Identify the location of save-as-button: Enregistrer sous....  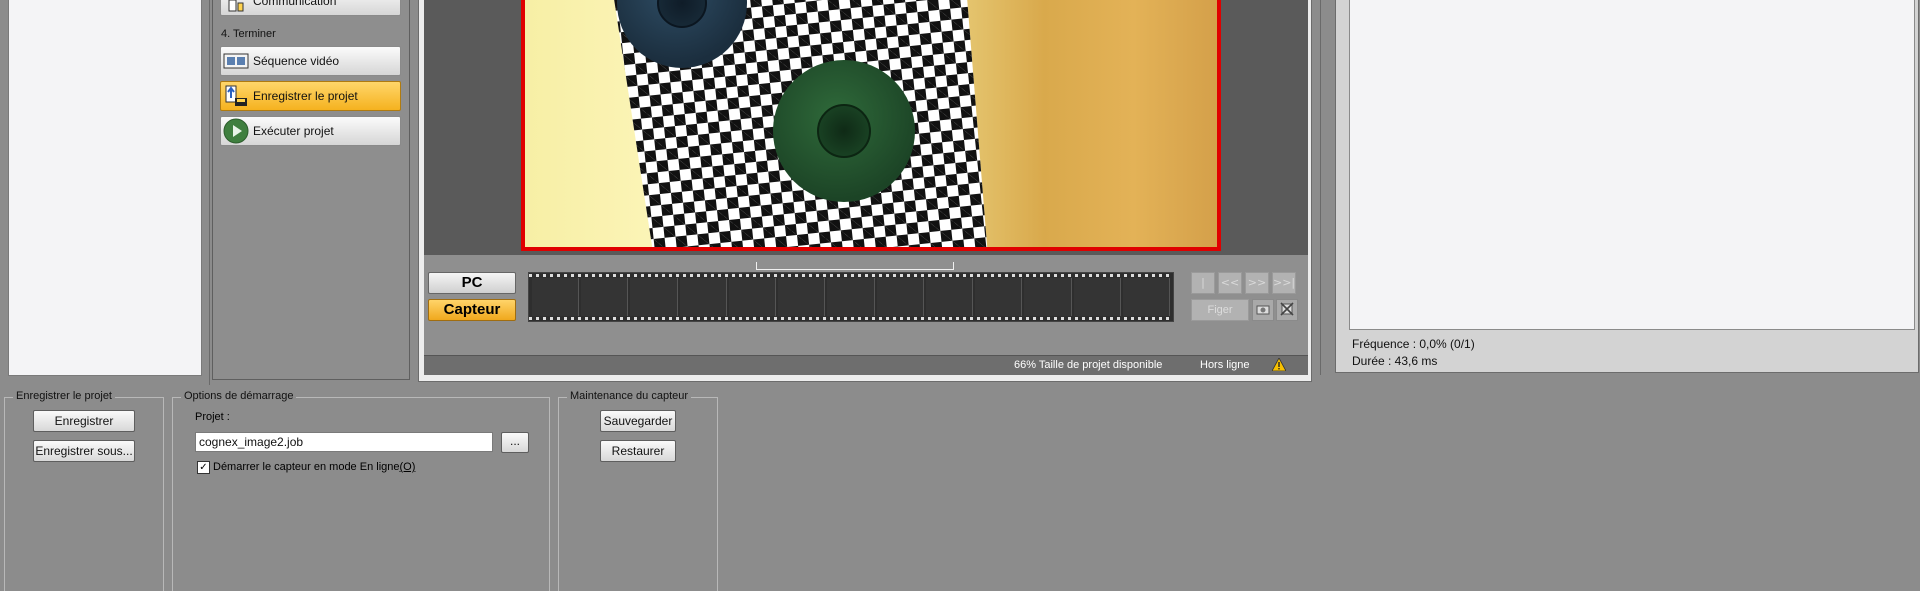
(84, 451).